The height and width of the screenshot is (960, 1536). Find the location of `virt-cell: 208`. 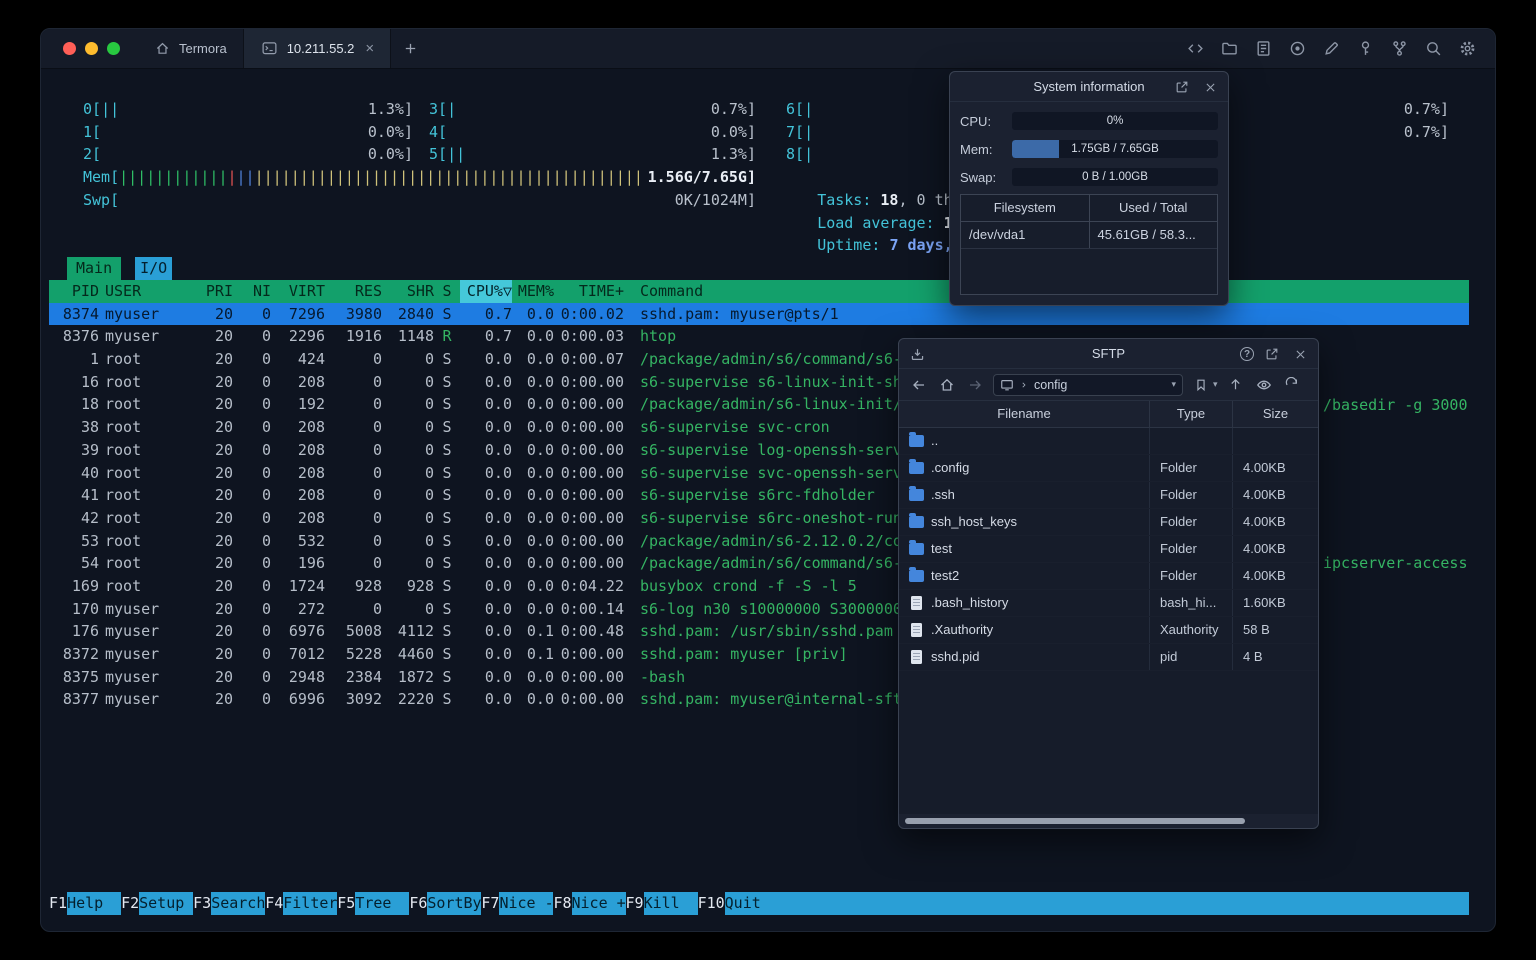

virt-cell: 208 is located at coordinates (311, 472).